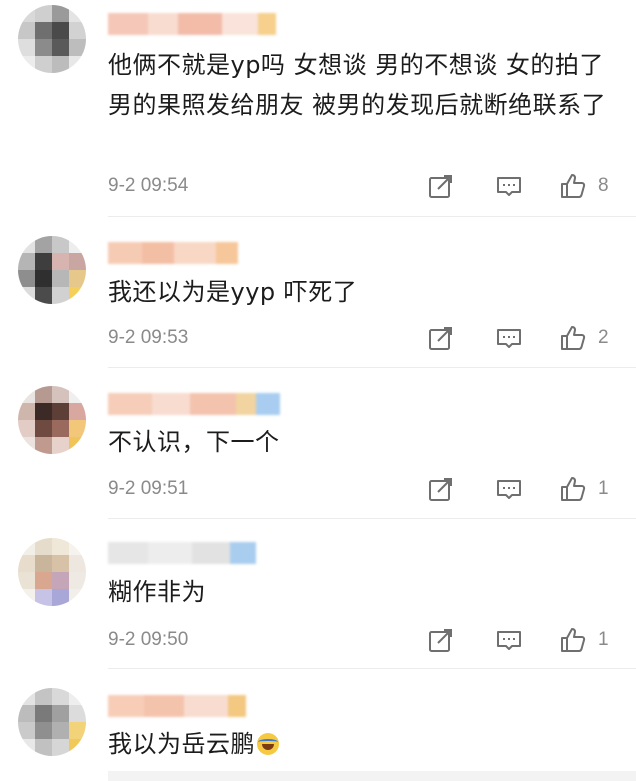  What do you see at coordinates (194, 442) in the screenshot?
I see `comment-text: 不认识，下一个` at bounding box center [194, 442].